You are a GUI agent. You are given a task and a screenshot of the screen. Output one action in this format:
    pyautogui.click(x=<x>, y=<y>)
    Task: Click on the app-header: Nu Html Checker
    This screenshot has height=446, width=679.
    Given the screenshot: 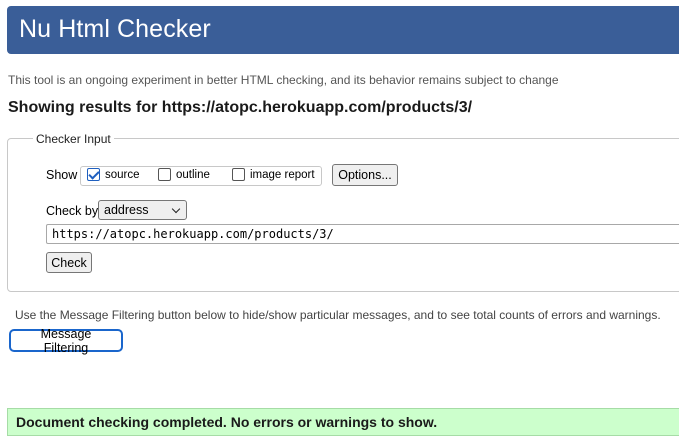 What is the action you would take?
    pyautogui.click(x=343, y=30)
    